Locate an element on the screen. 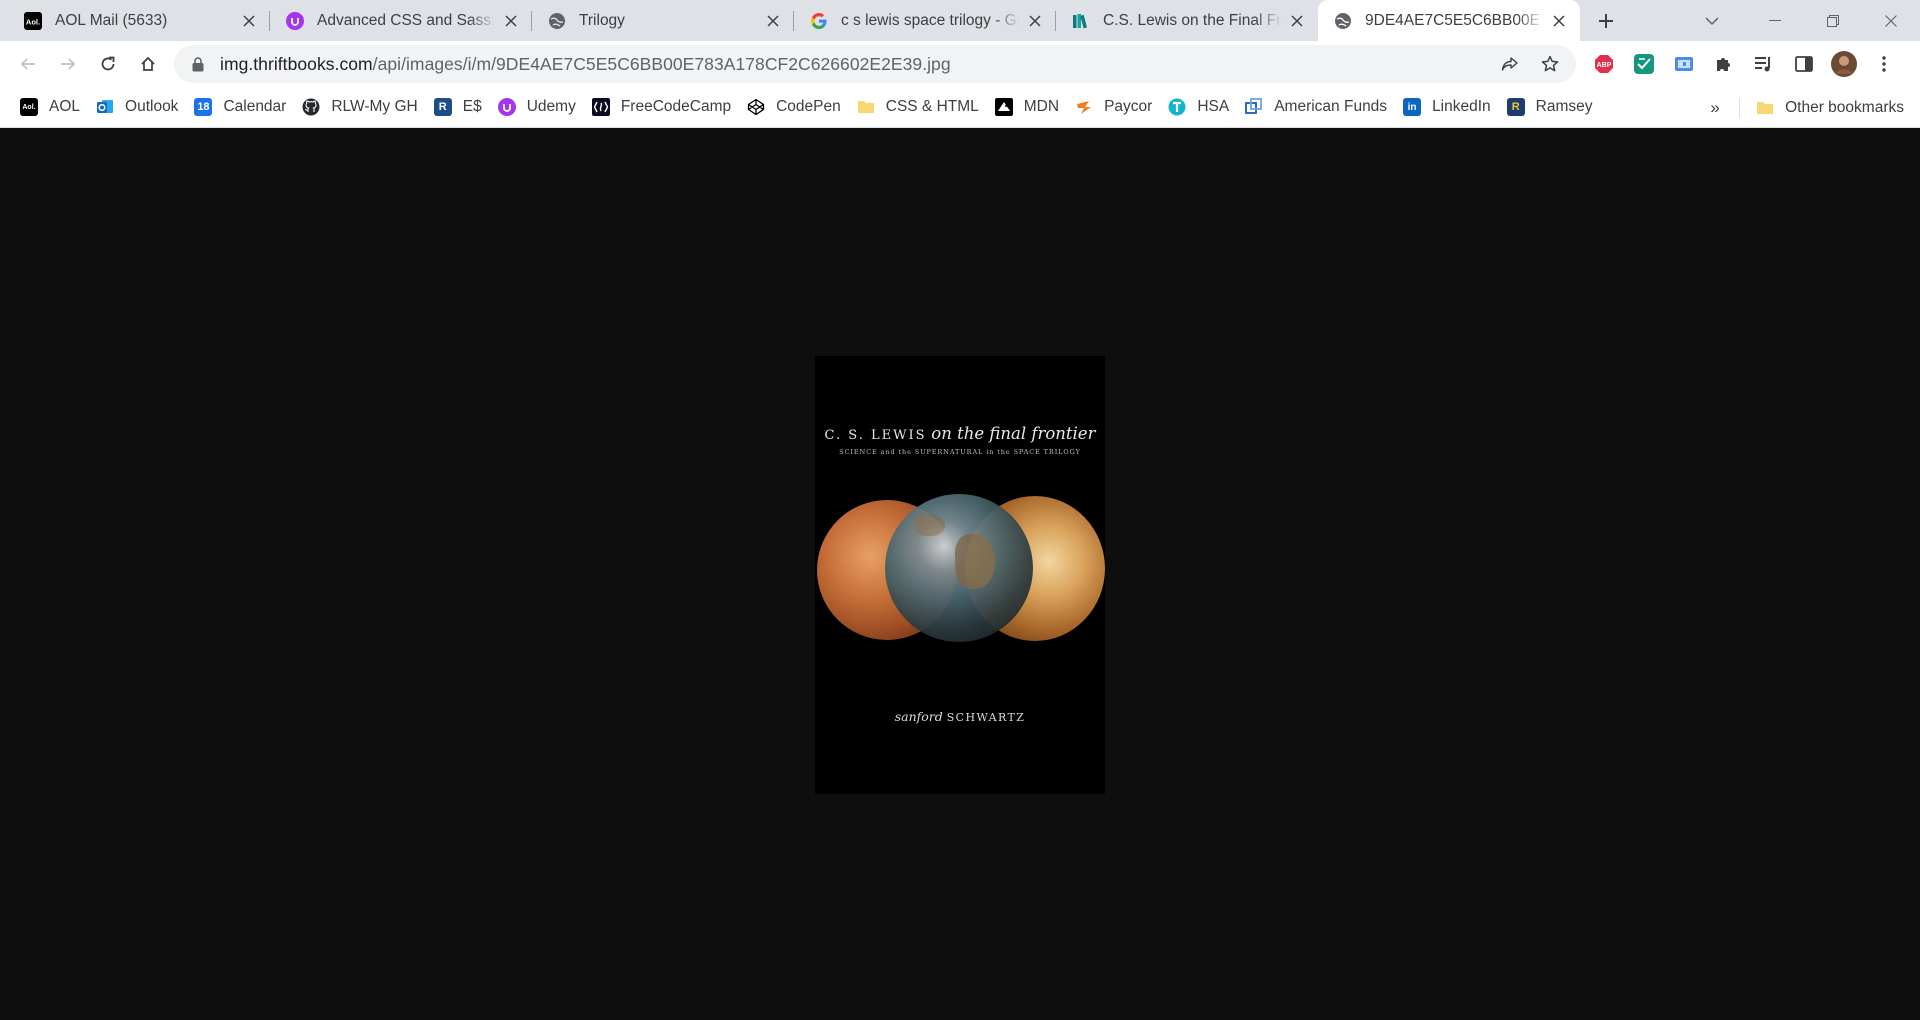 The width and height of the screenshot is (1920, 1020). bookmark-label: RLW-My GH is located at coordinates (374, 106).